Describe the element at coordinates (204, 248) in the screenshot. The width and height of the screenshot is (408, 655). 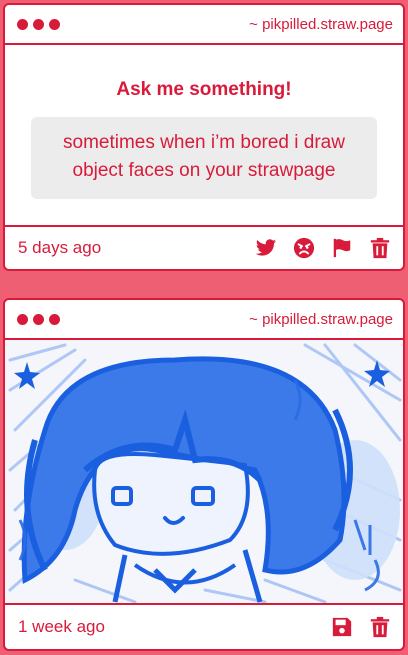
I see `card-footer: 5 days ago` at that location.